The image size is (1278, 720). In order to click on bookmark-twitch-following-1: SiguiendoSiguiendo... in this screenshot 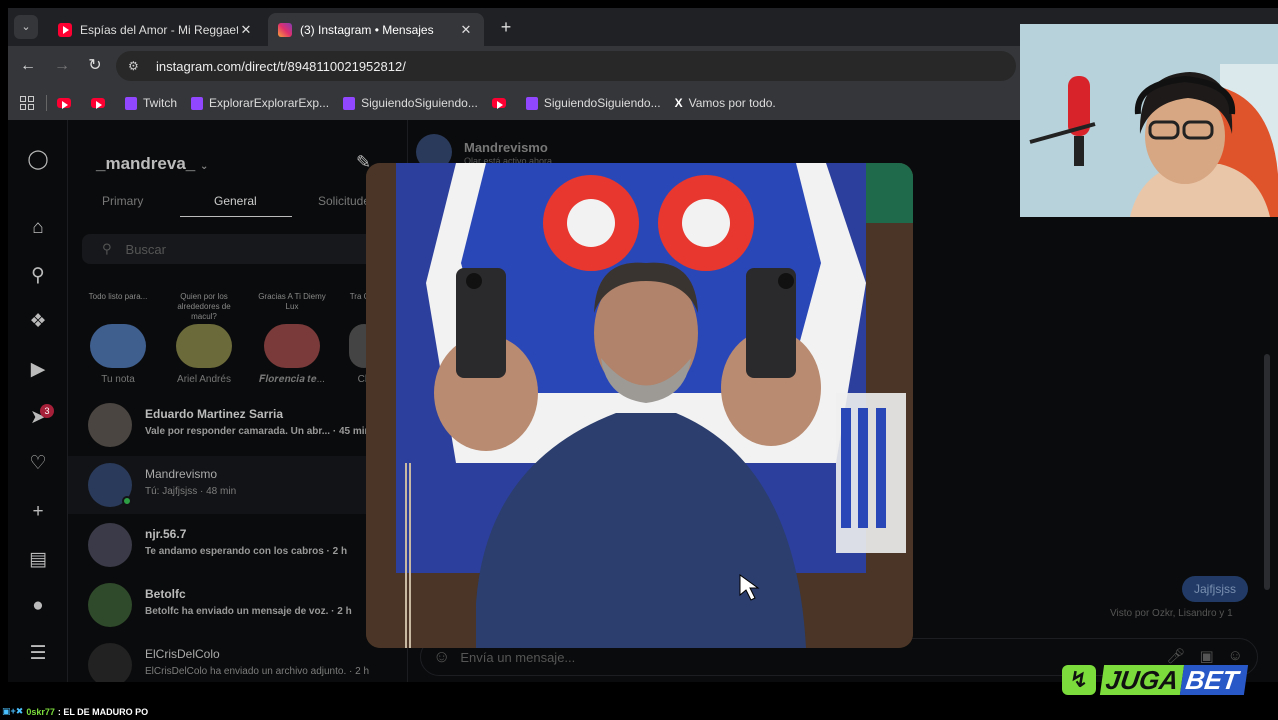, I will do `click(410, 103)`.